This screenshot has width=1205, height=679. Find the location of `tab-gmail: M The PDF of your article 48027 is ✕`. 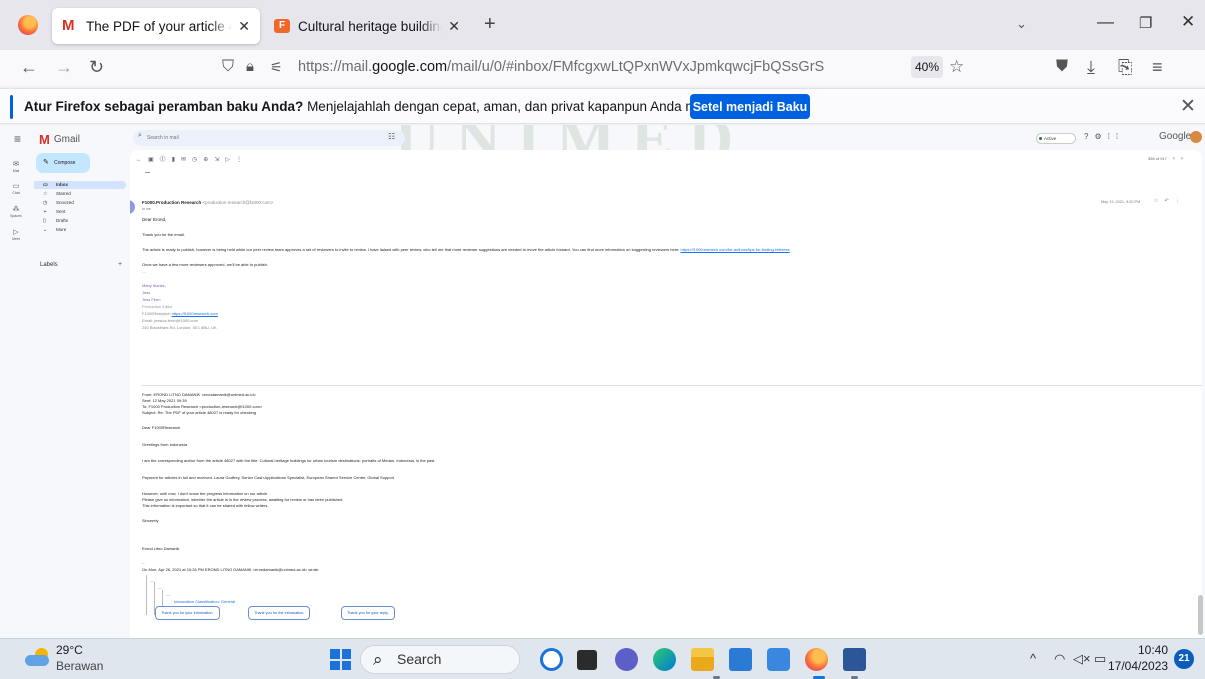

tab-gmail: M The PDF of your article 48027 is ✕ is located at coordinates (156, 26).